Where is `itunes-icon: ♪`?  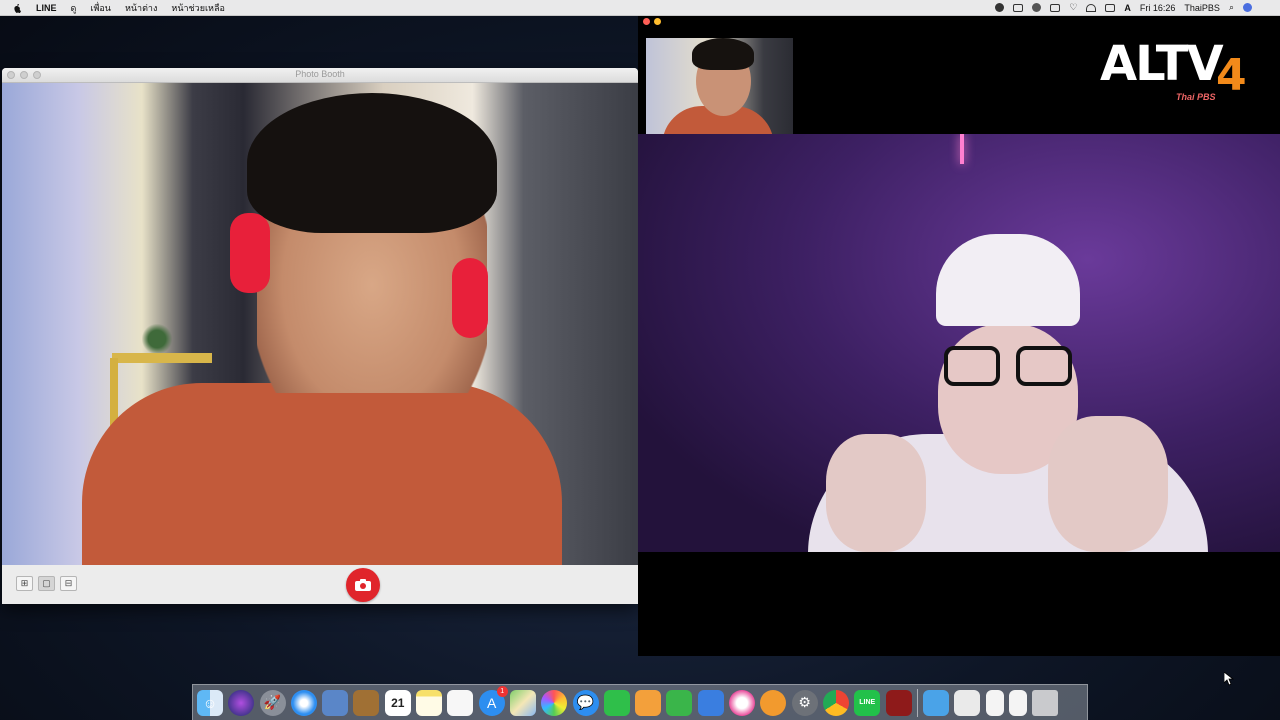 itunes-icon: ♪ is located at coordinates (742, 702).